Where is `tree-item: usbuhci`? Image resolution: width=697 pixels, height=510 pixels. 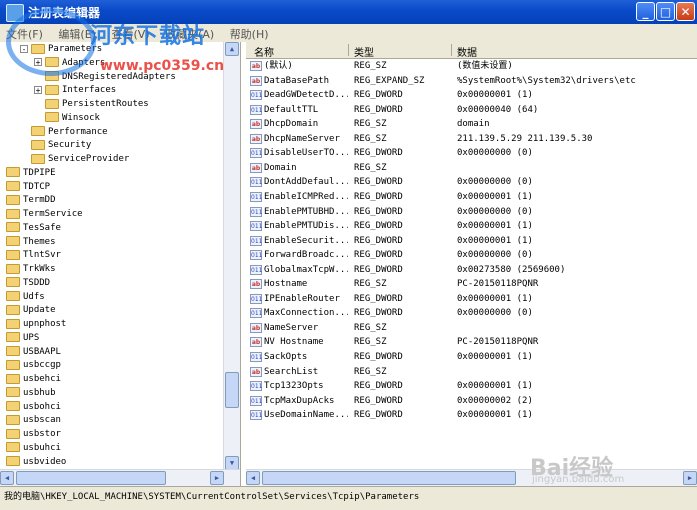
tree-item: usbuhci is located at coordinates (33, 448).